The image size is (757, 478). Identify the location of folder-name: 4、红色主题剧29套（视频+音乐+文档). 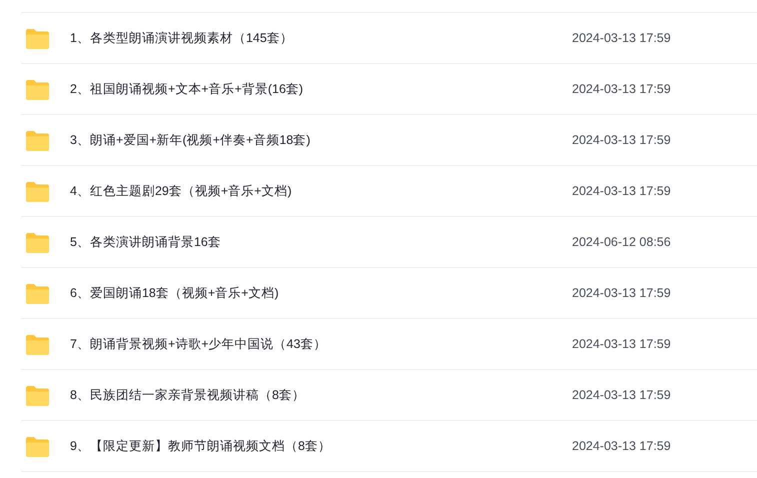
(310, 191).